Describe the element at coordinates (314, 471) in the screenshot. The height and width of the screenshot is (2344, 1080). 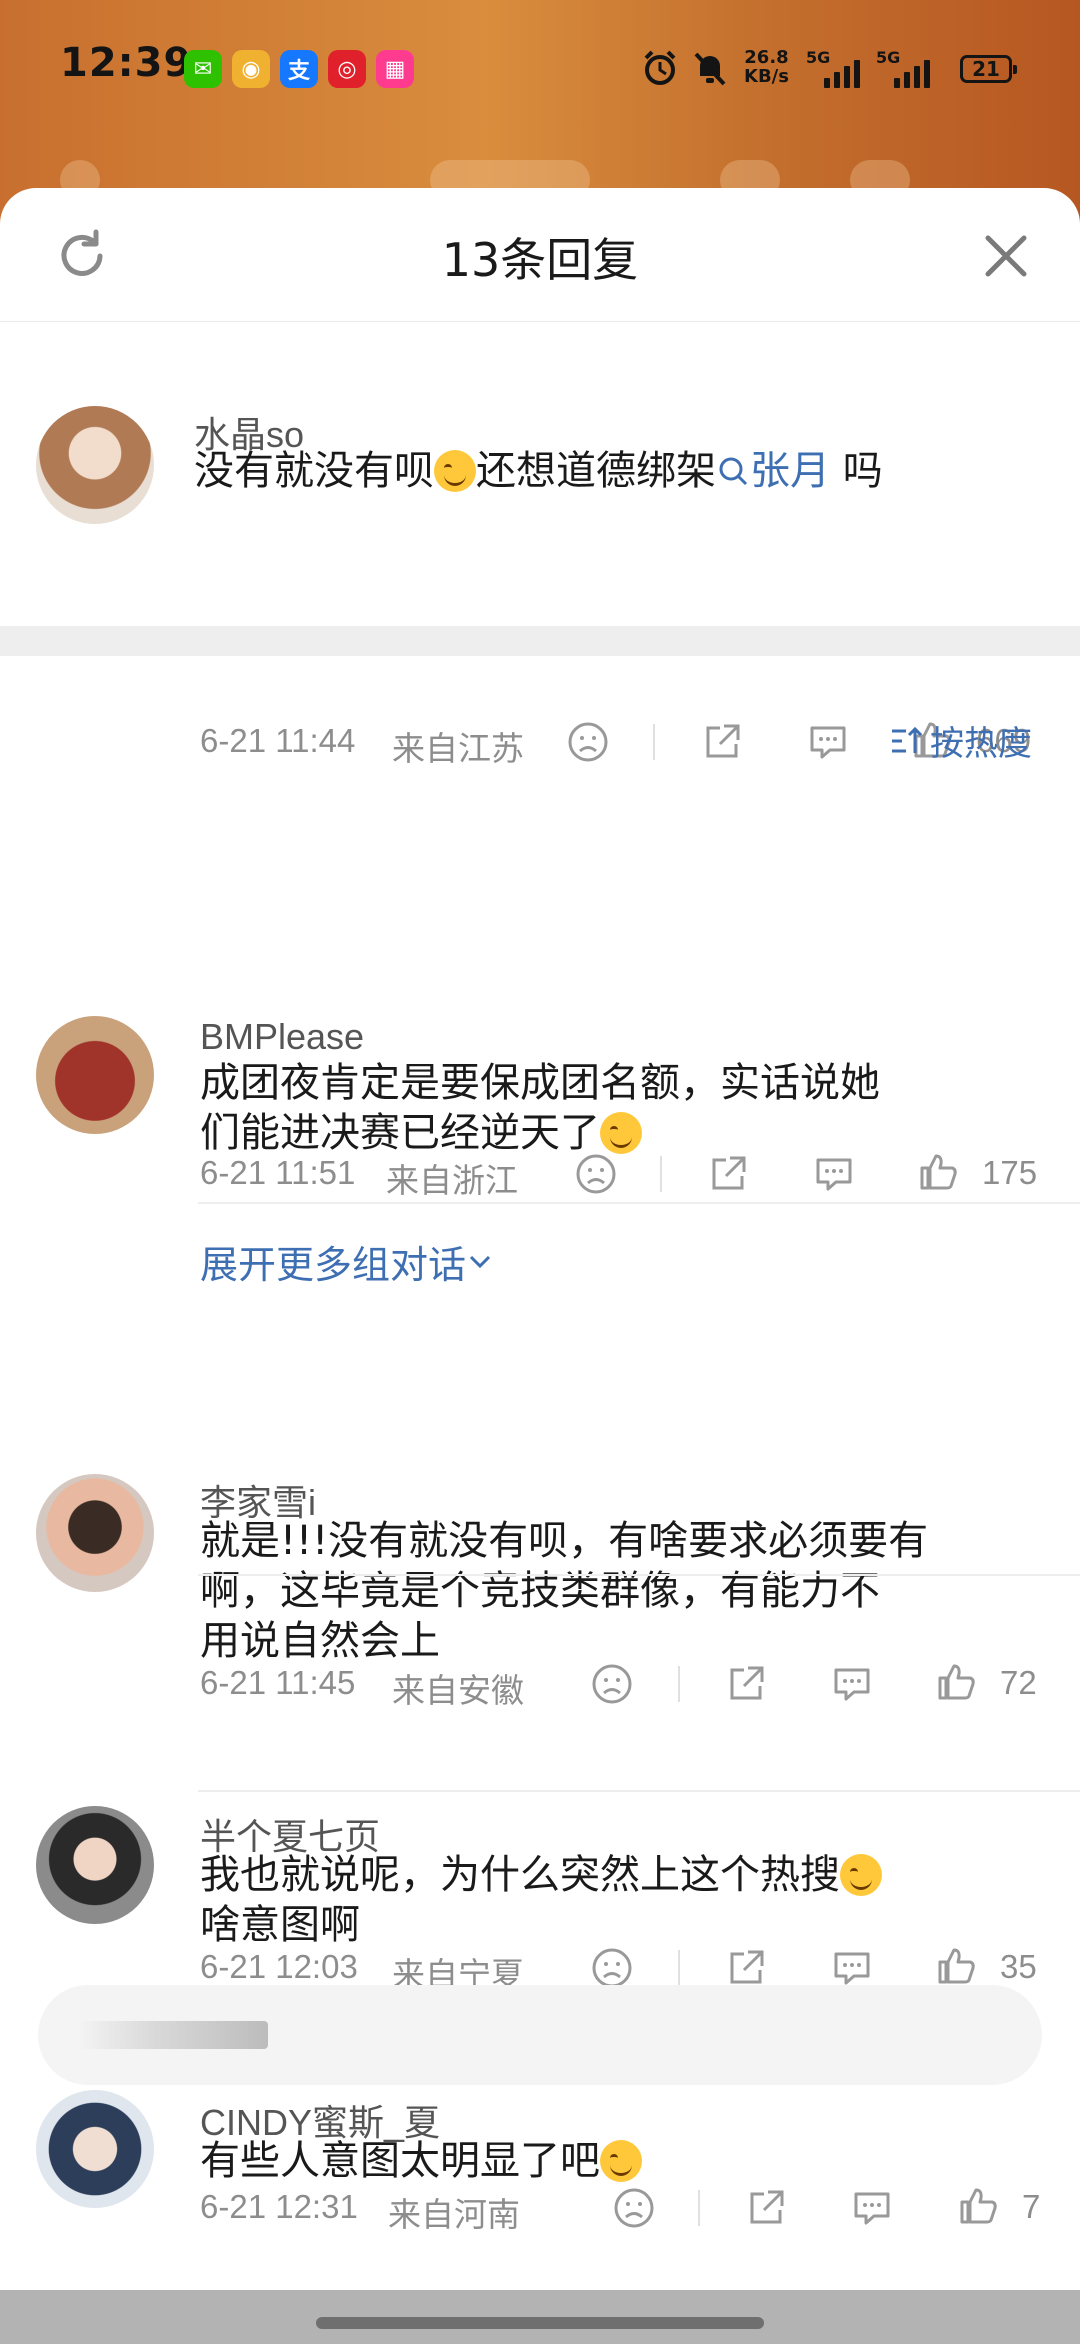
I see `comment-text-part: 没有就没有呗` at that location.